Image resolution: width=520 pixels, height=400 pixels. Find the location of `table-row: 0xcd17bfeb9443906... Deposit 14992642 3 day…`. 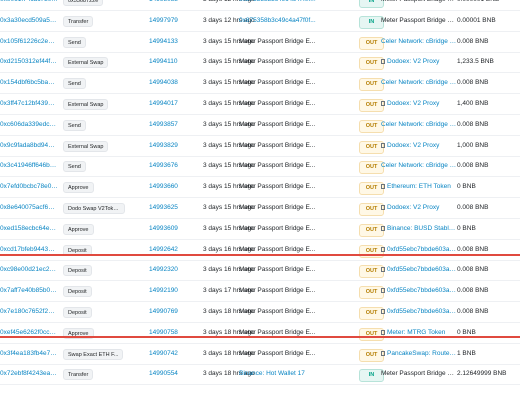

table-row: 0xcd17bfeb9443906... Deposit 14992642 3 day… is located at coordinates (260, 250).